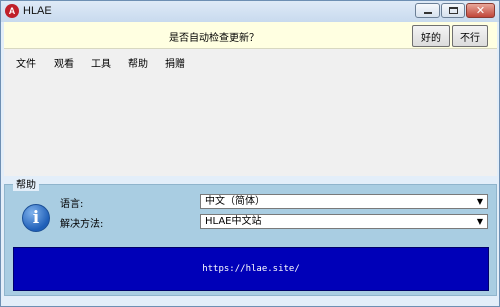  I want to click on menu-tools: 工具, so click(101, 62).